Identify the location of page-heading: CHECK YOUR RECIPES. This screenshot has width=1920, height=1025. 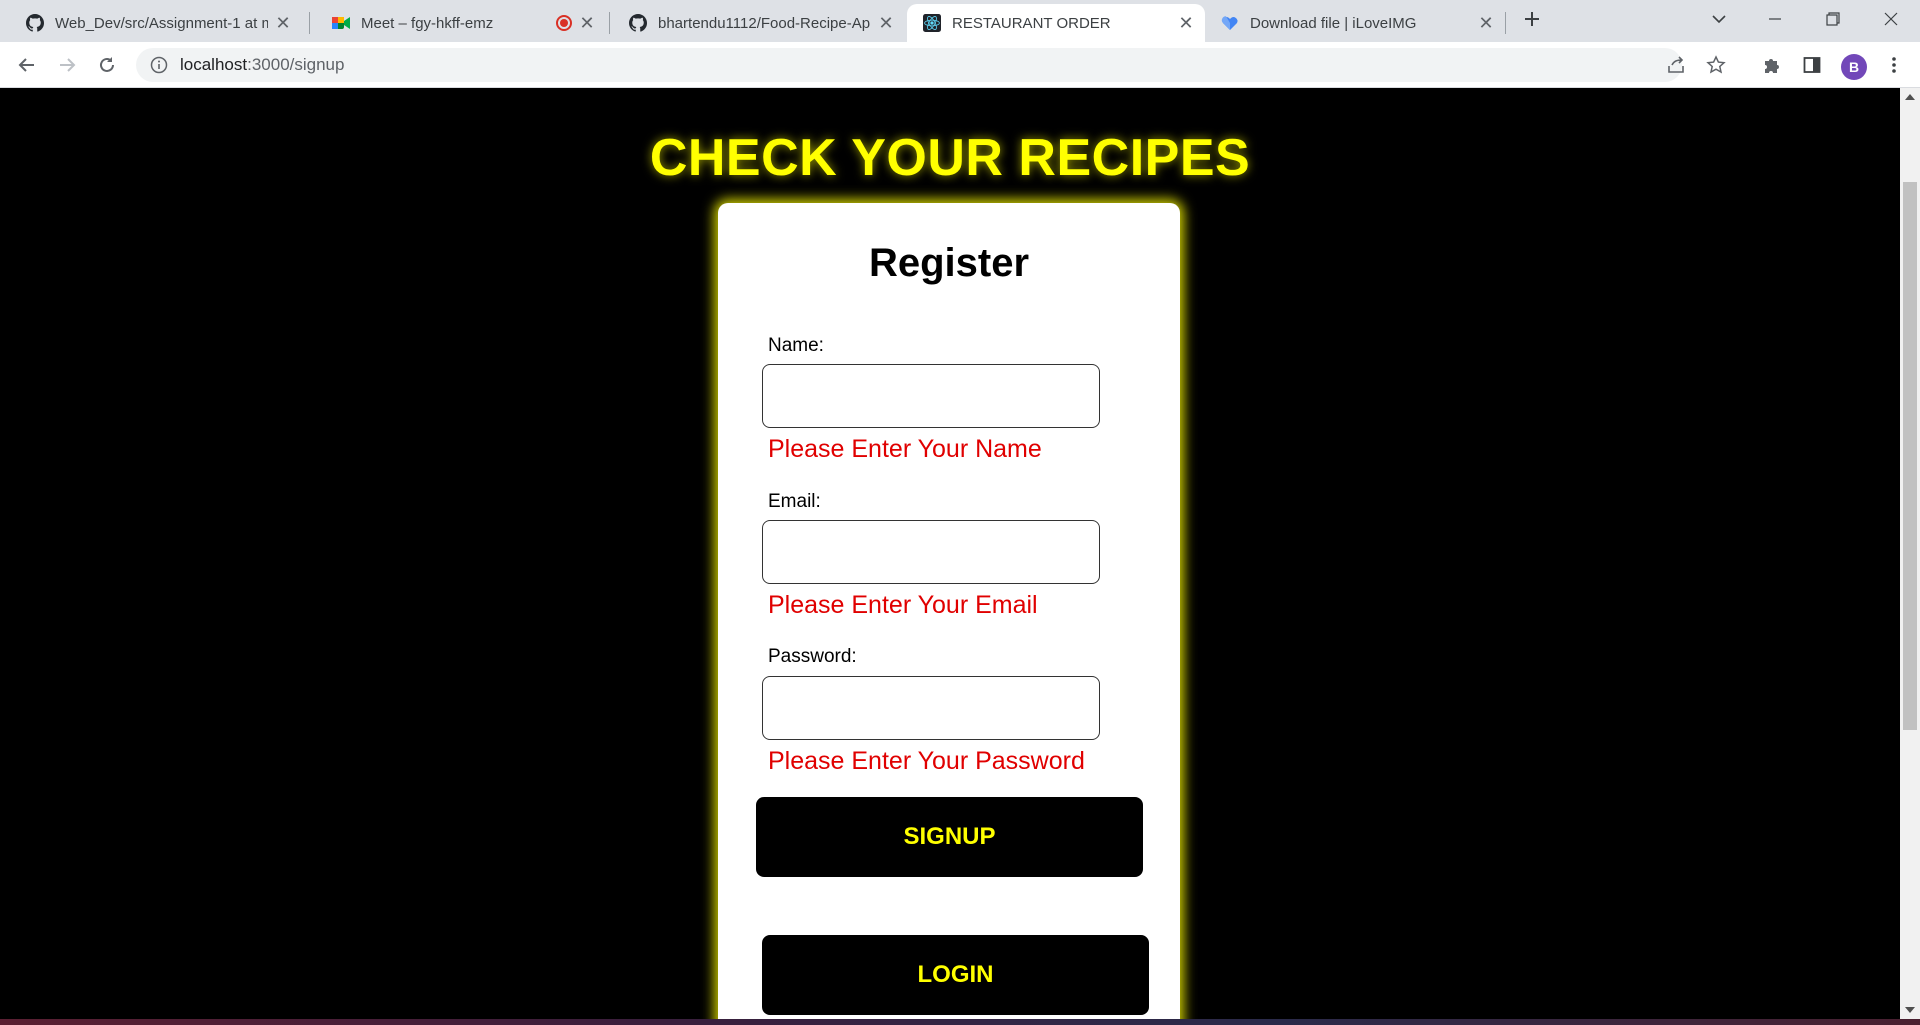
(950, 158).